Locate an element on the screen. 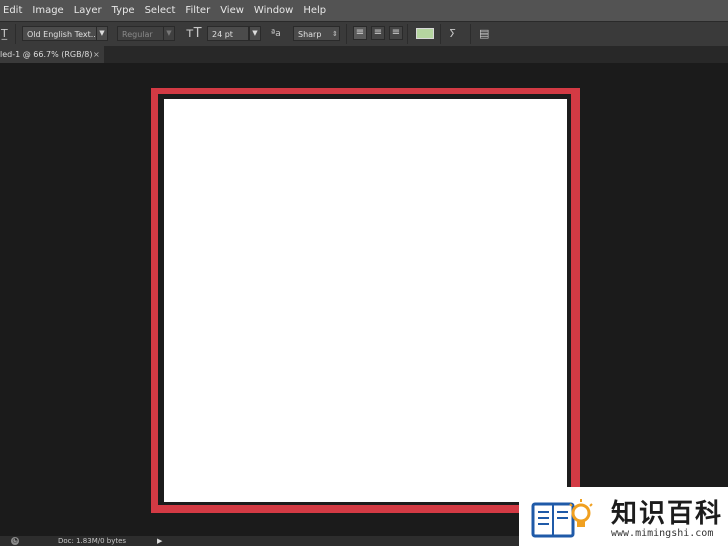  font-style-select: Regular is located at coordinates (140, 33).